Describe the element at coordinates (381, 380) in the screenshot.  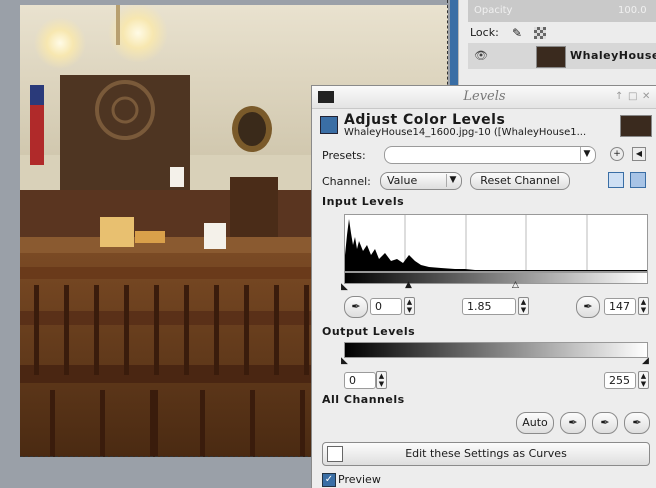
I see `output-low-spinner: ▲ ▼` at that location.